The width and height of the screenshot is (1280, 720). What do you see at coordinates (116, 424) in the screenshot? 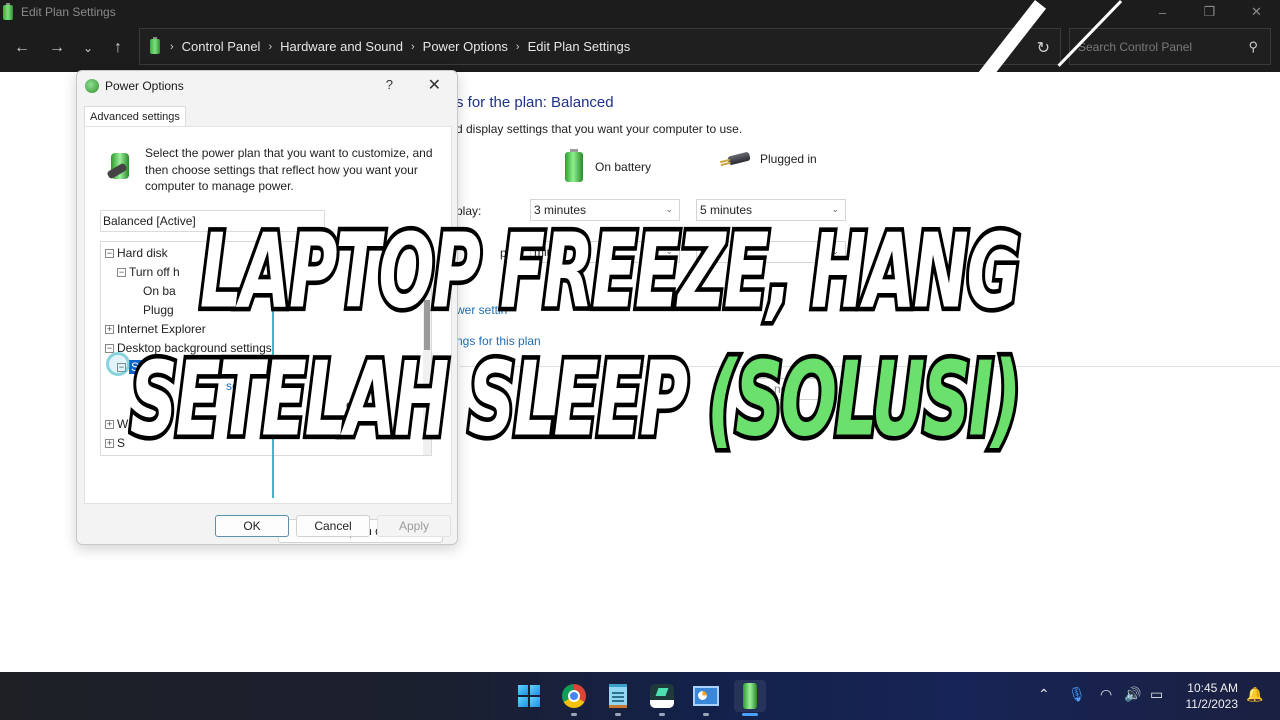
I see `tree-item-wireless-adapter: + W` at bounding box center [116, 424].